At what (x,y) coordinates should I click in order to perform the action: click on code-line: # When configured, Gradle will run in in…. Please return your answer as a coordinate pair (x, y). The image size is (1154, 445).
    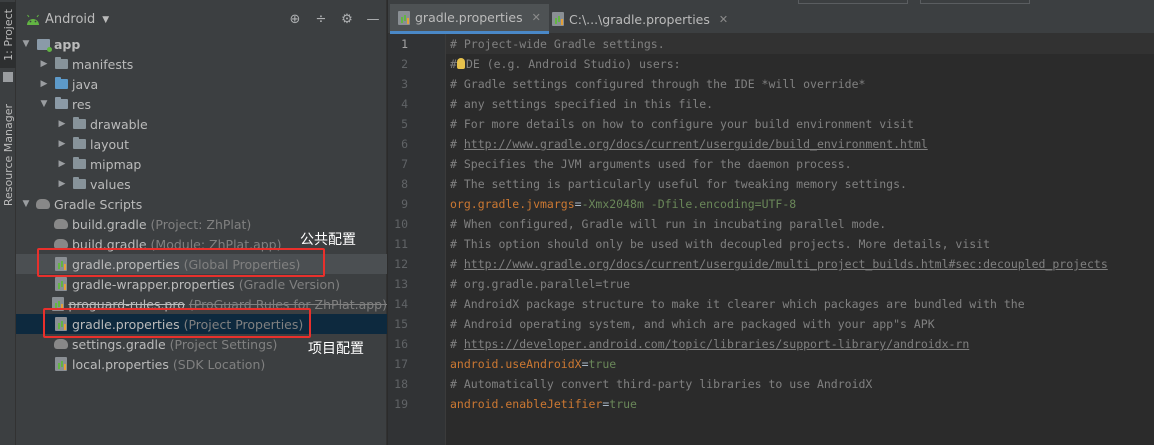
    Looking at the image, I should click on (779, 224).